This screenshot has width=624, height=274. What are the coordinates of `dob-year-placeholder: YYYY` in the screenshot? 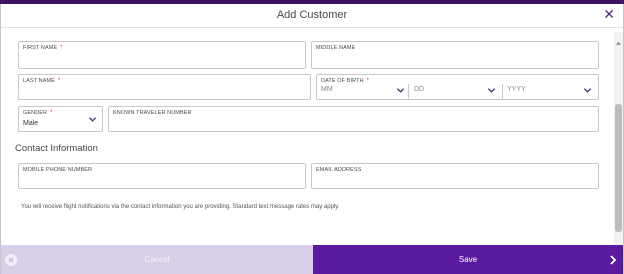 It's located at (516, 89).